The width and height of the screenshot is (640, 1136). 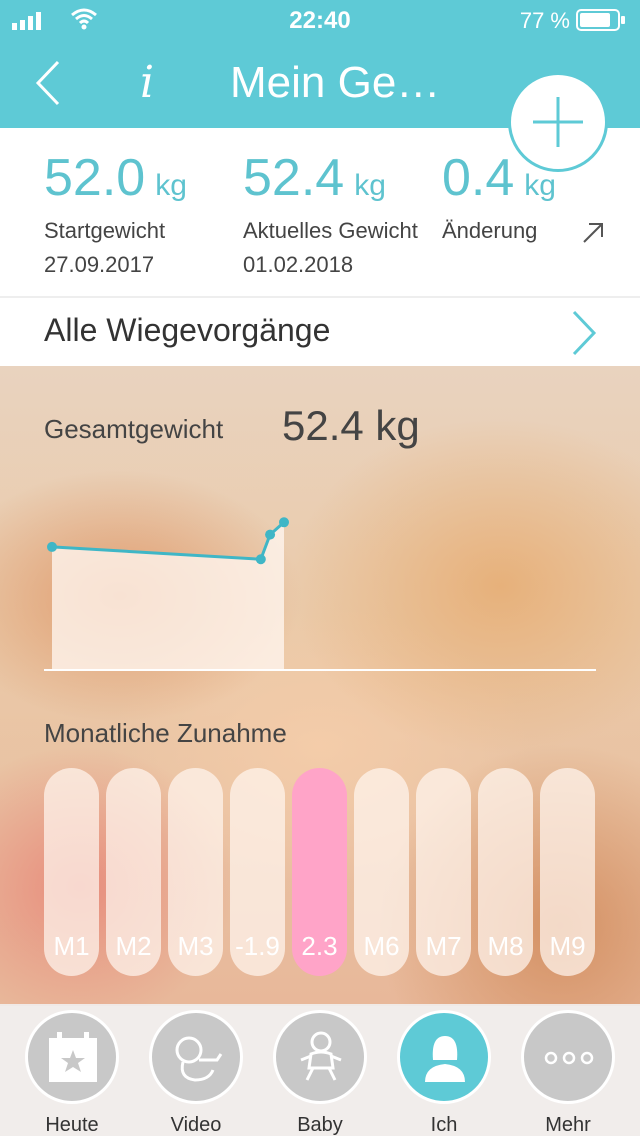 I want to click on start-weight-value: 52.0, so click(x=95, y=178).